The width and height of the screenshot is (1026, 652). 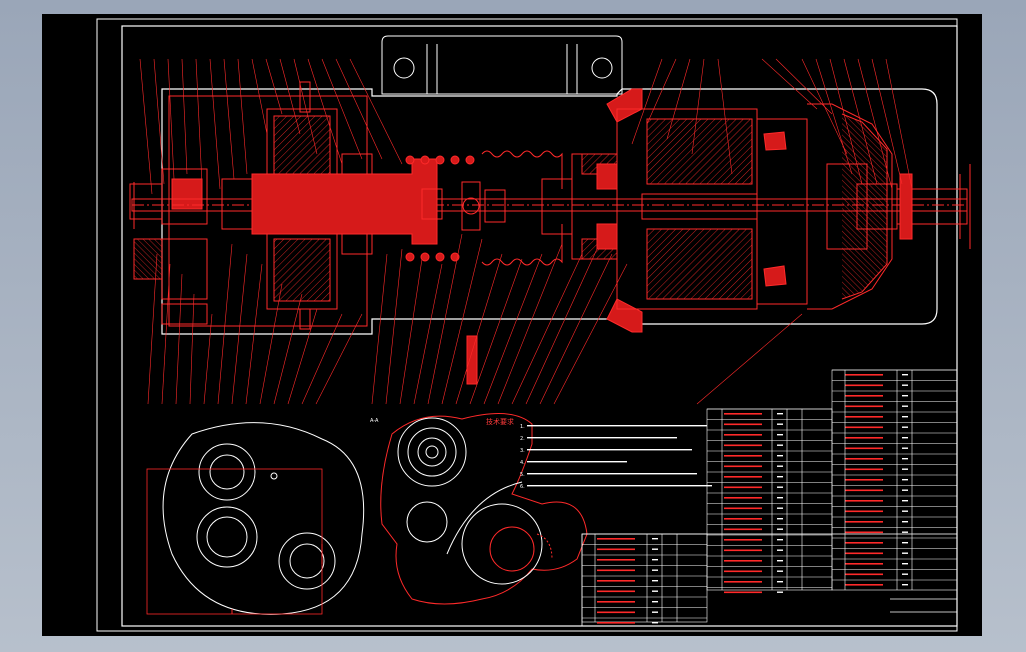 What do you see at coordinates (522, 439) in the screenshot?
I see `note-2: 2.` at bounding box center [522, 439].